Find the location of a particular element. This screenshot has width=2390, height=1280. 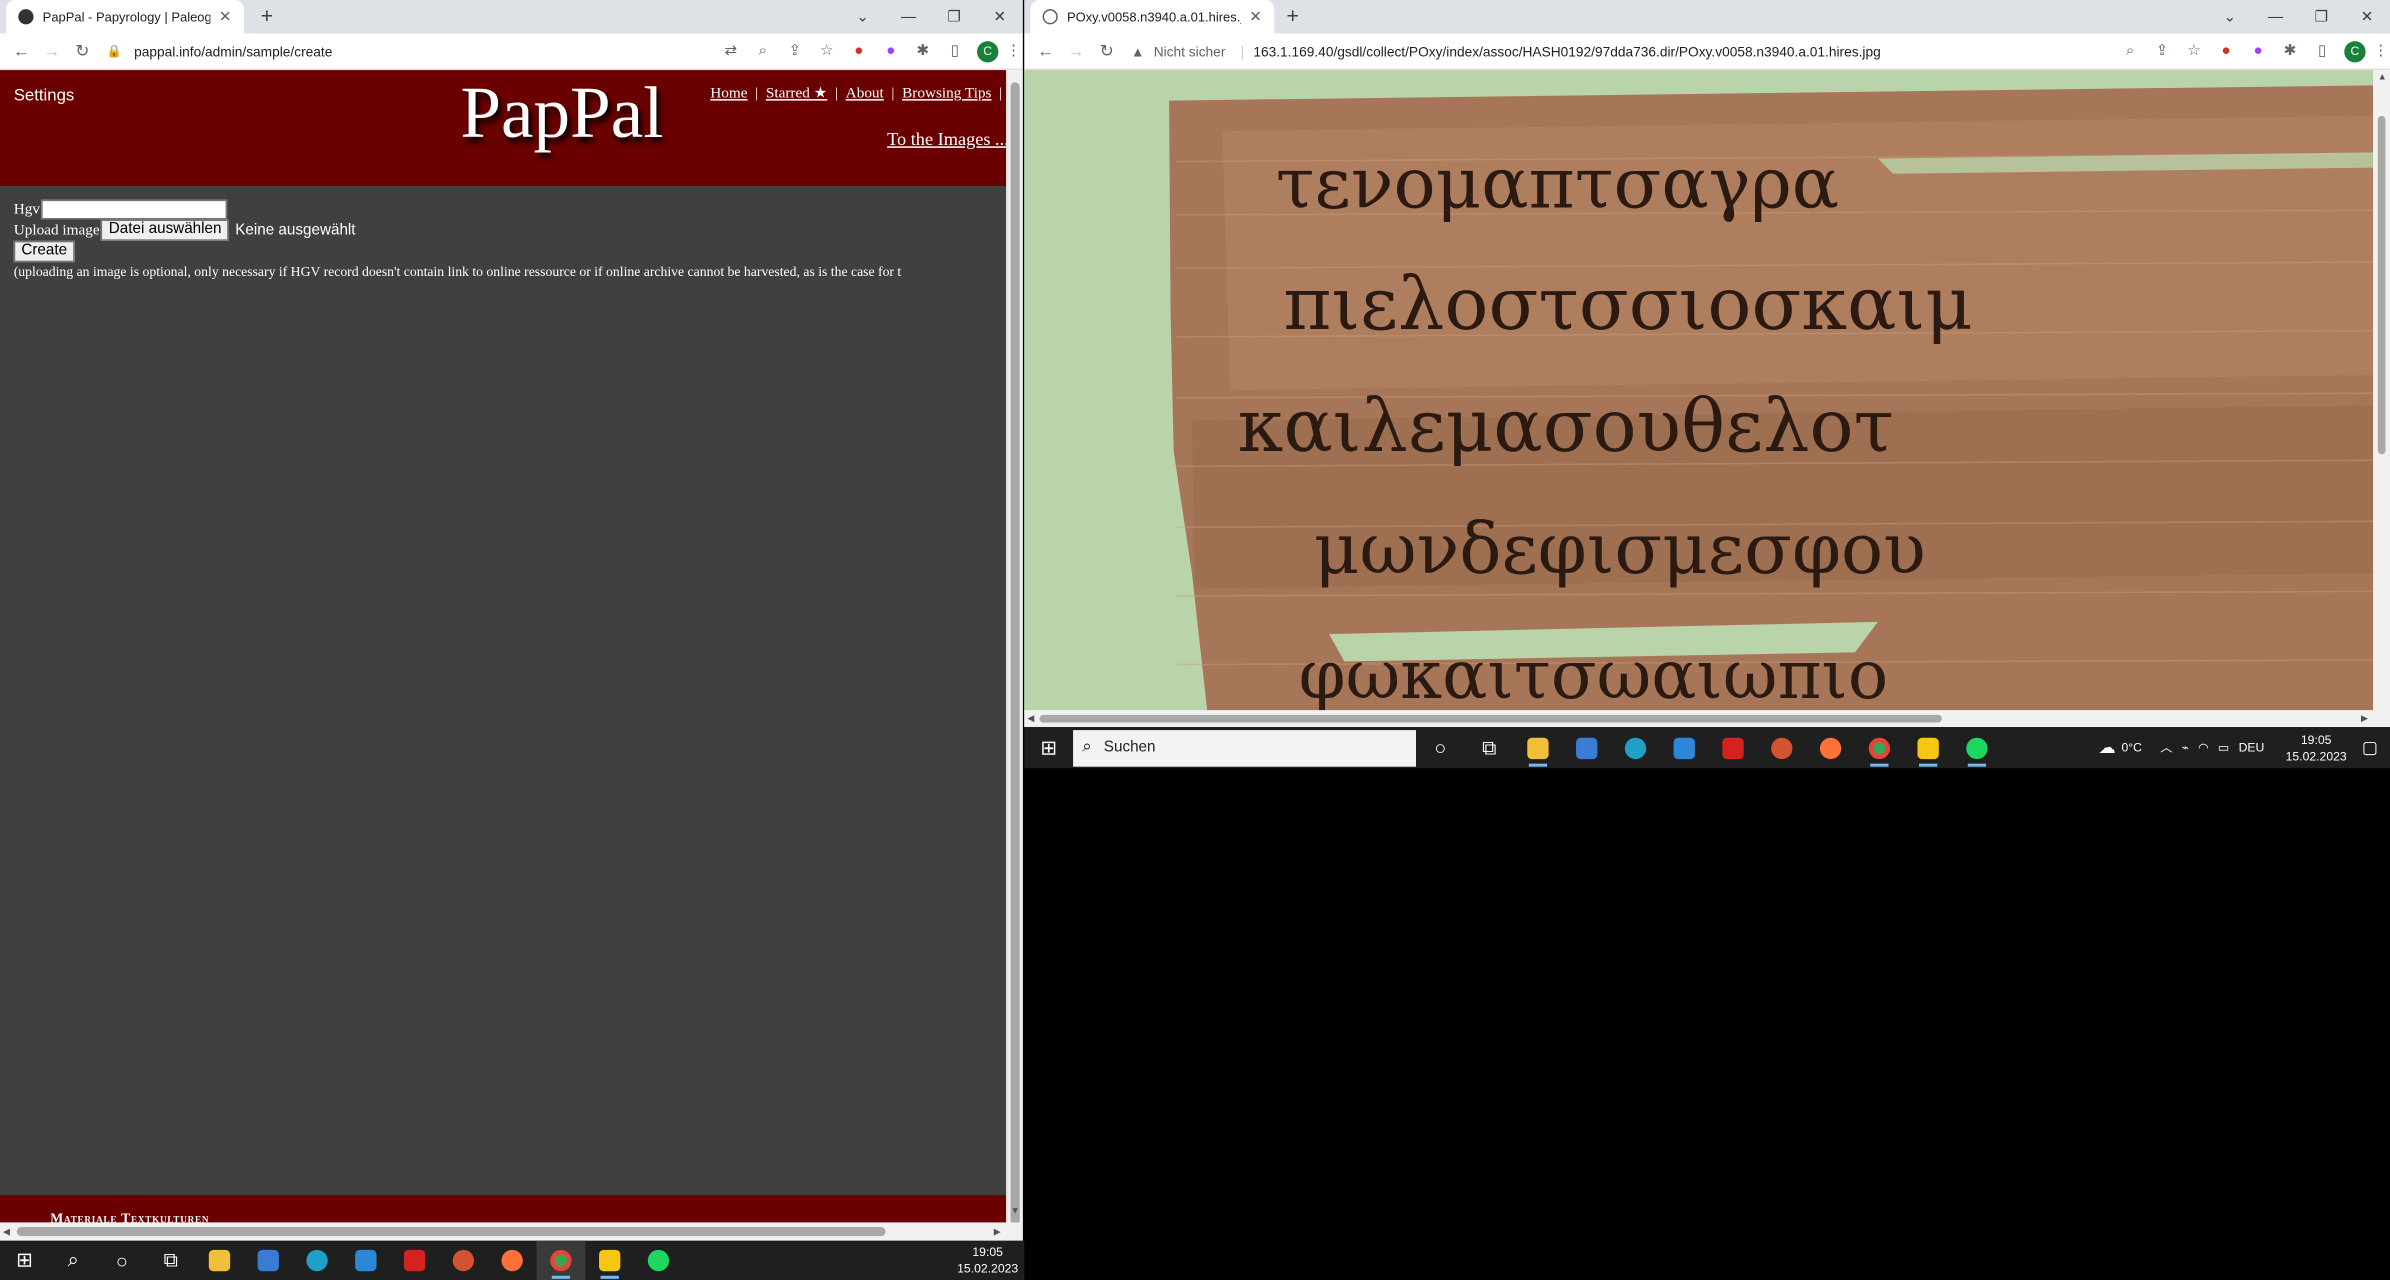

search-icon: ⌕ is located at coordinates (73, 1260).